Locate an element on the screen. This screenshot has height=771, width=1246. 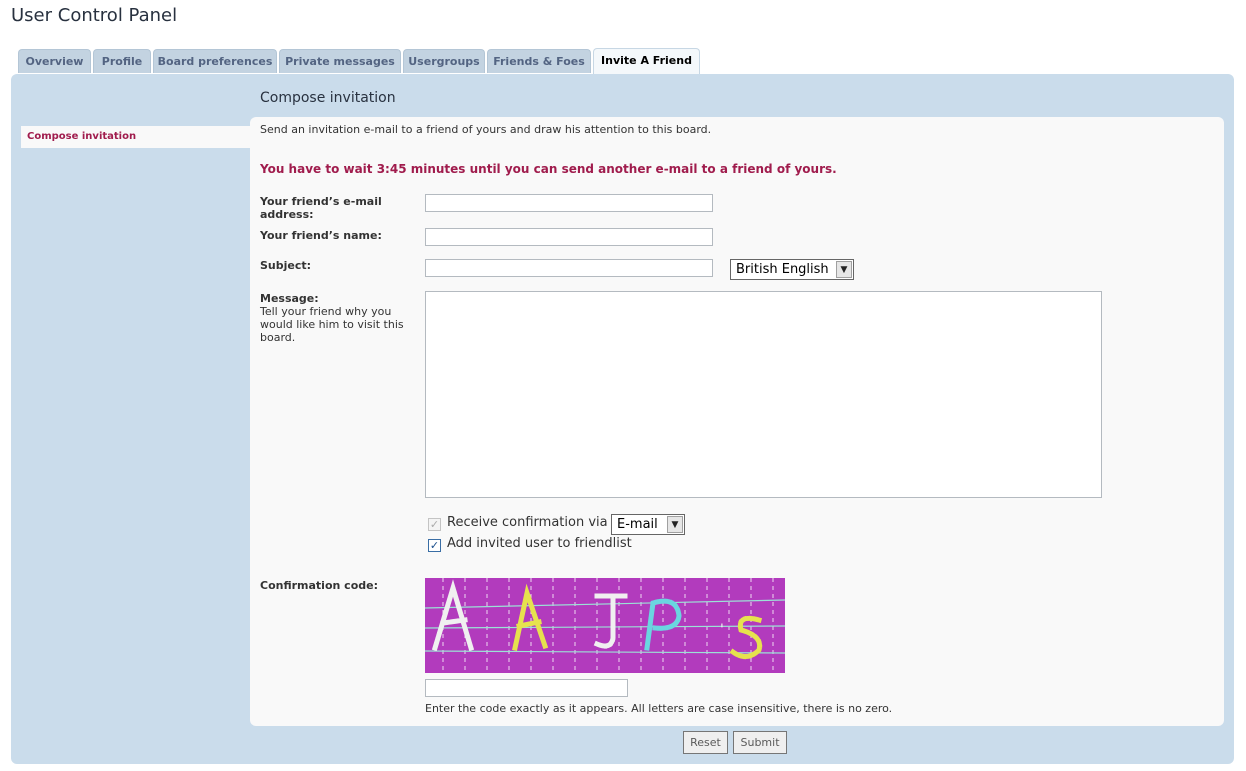
sidebar-item-compose-invitation: Compose invitation is located at coordinates (136, 137).